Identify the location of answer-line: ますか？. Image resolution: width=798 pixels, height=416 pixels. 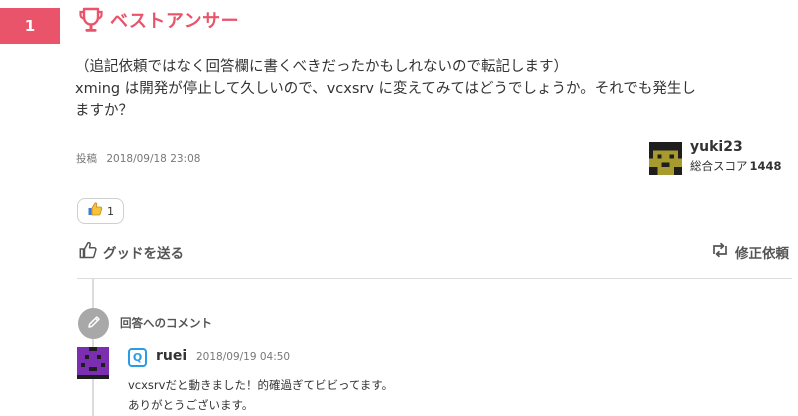
(104, 111).